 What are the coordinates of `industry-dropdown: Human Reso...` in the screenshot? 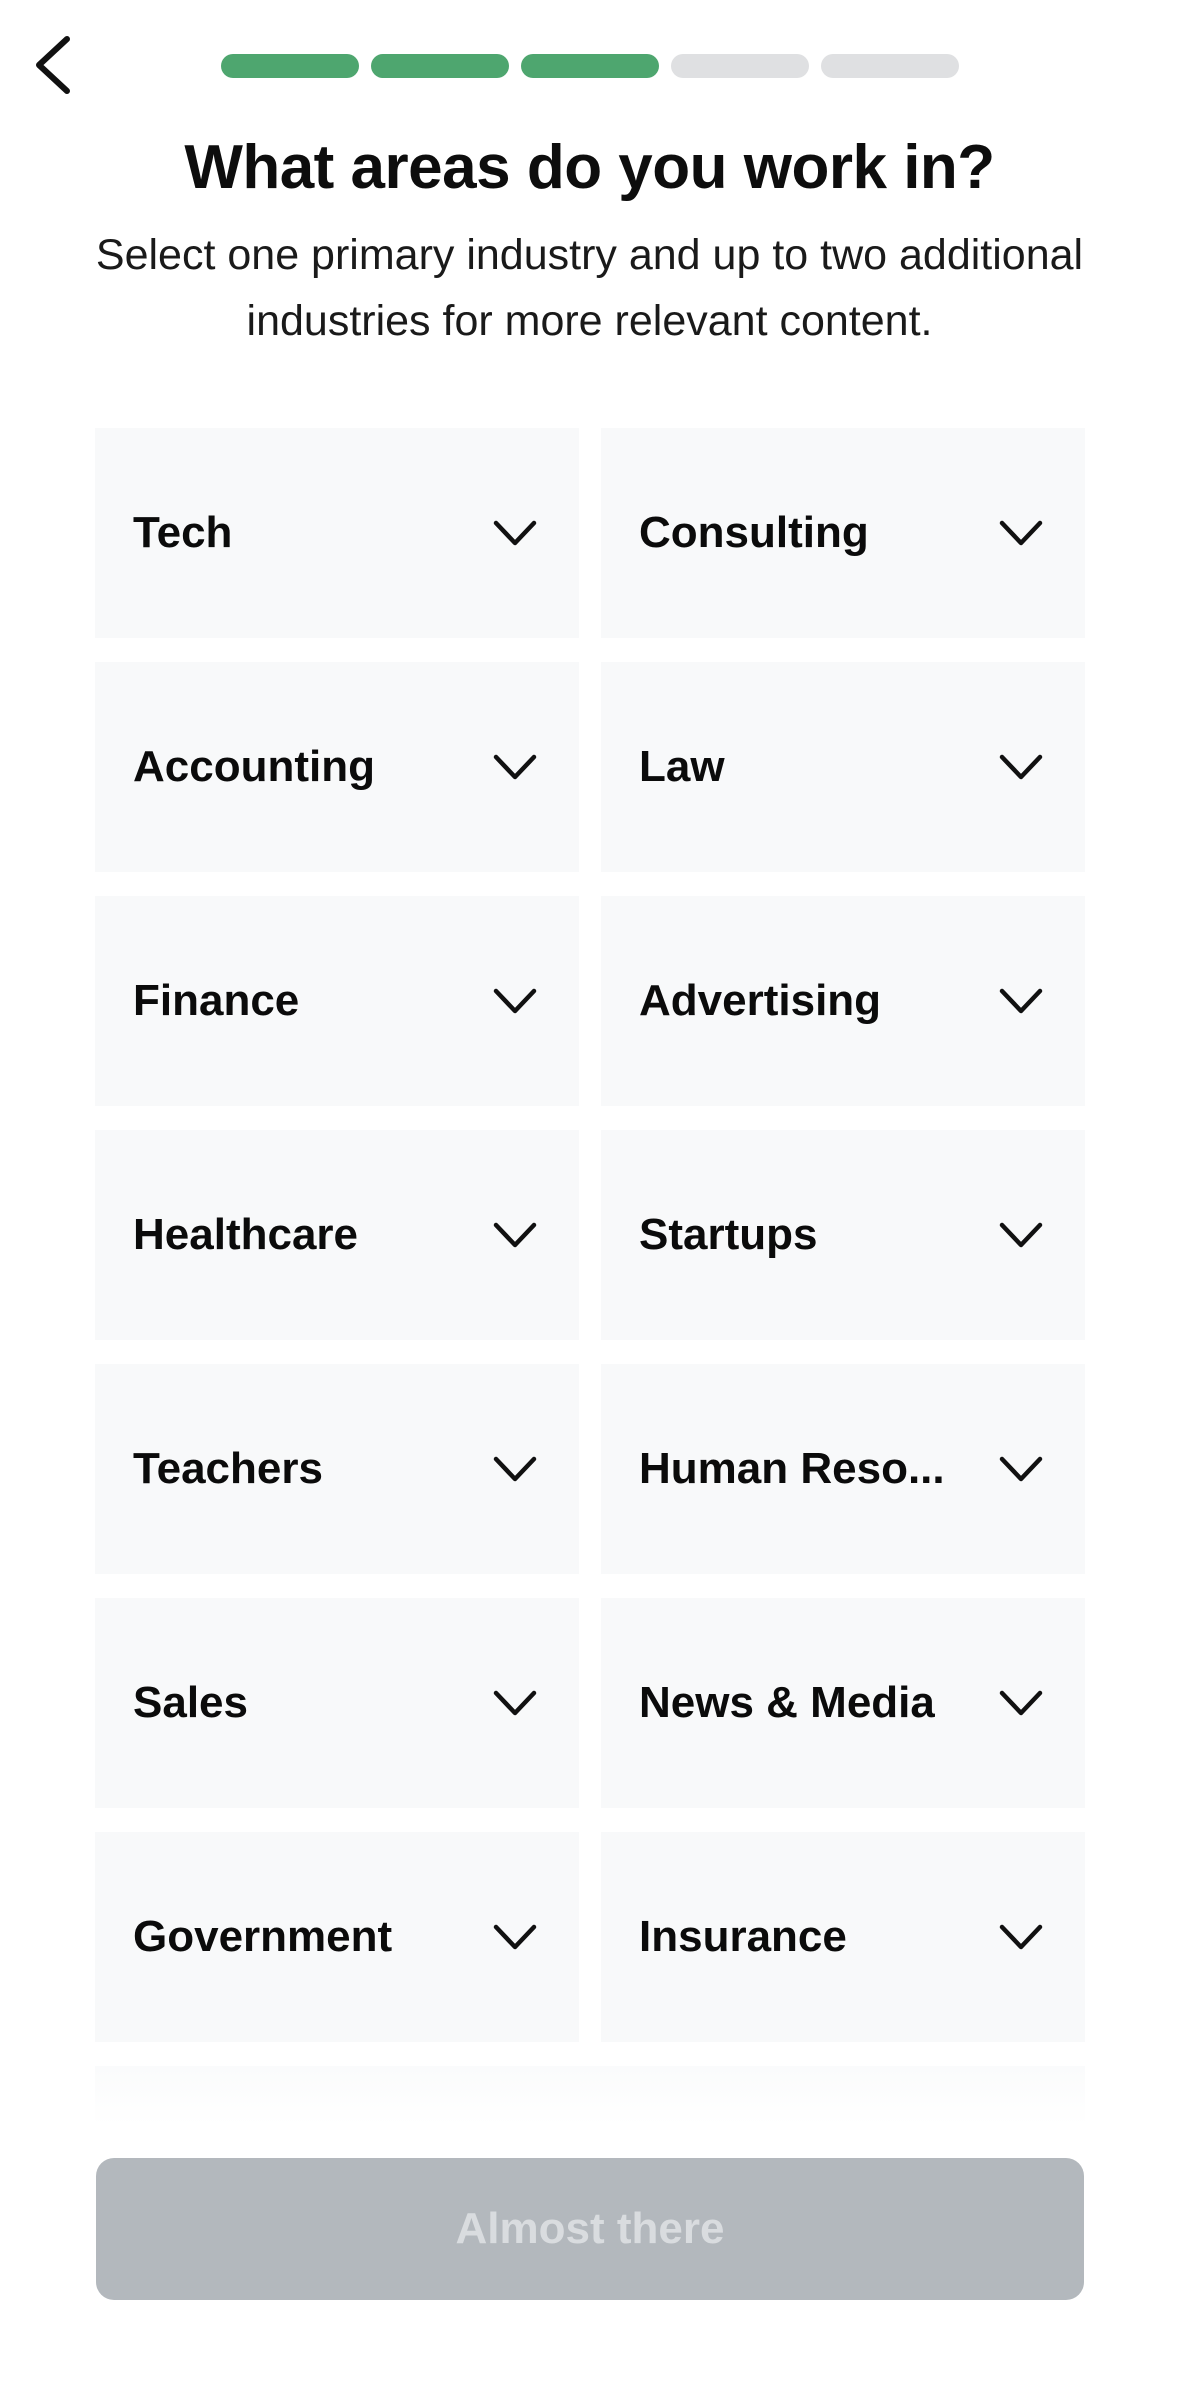 It's located at (843, 1469).